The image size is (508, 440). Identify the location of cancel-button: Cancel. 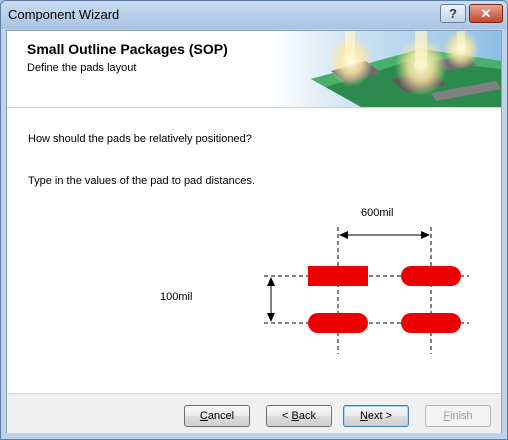
(217, 416).